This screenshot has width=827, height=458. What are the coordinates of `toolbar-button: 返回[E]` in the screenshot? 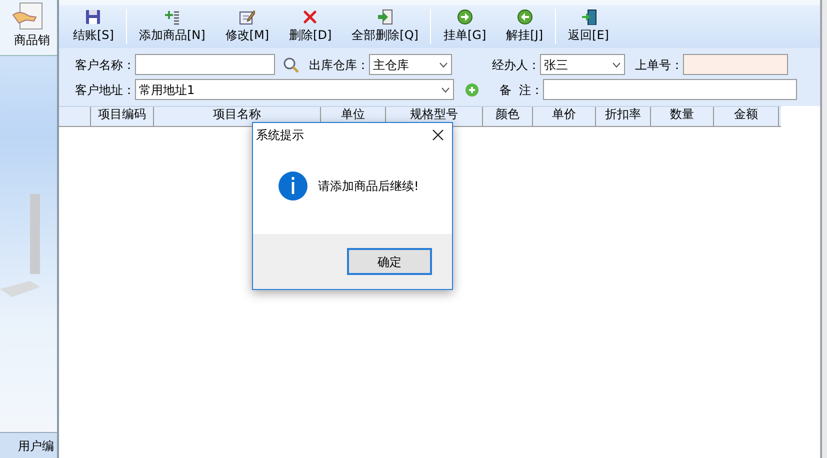 It's located at (588, 26).